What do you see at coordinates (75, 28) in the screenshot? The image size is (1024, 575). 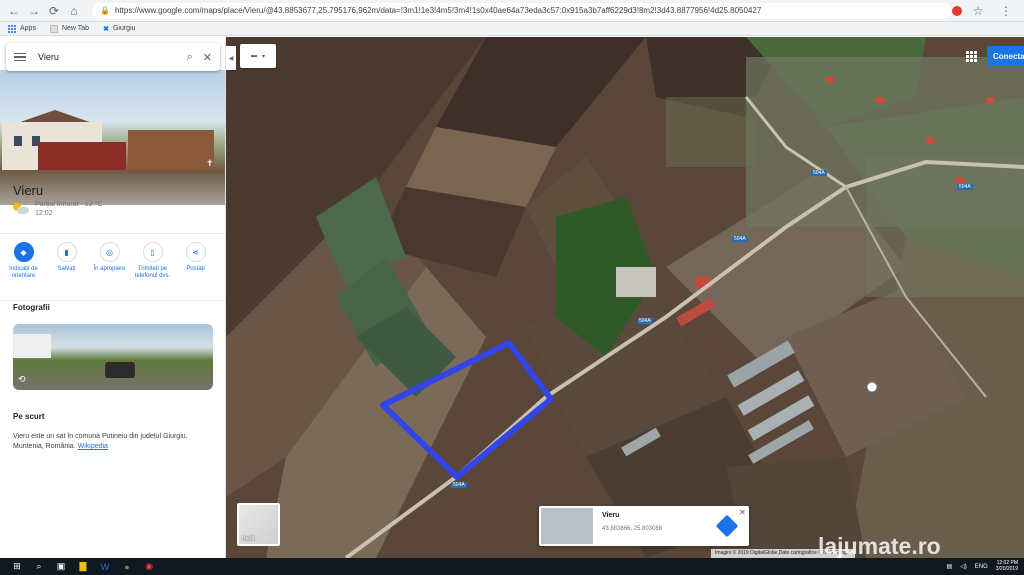 I see `bookmark-label: New Tab` at bounding box center [75, 28].